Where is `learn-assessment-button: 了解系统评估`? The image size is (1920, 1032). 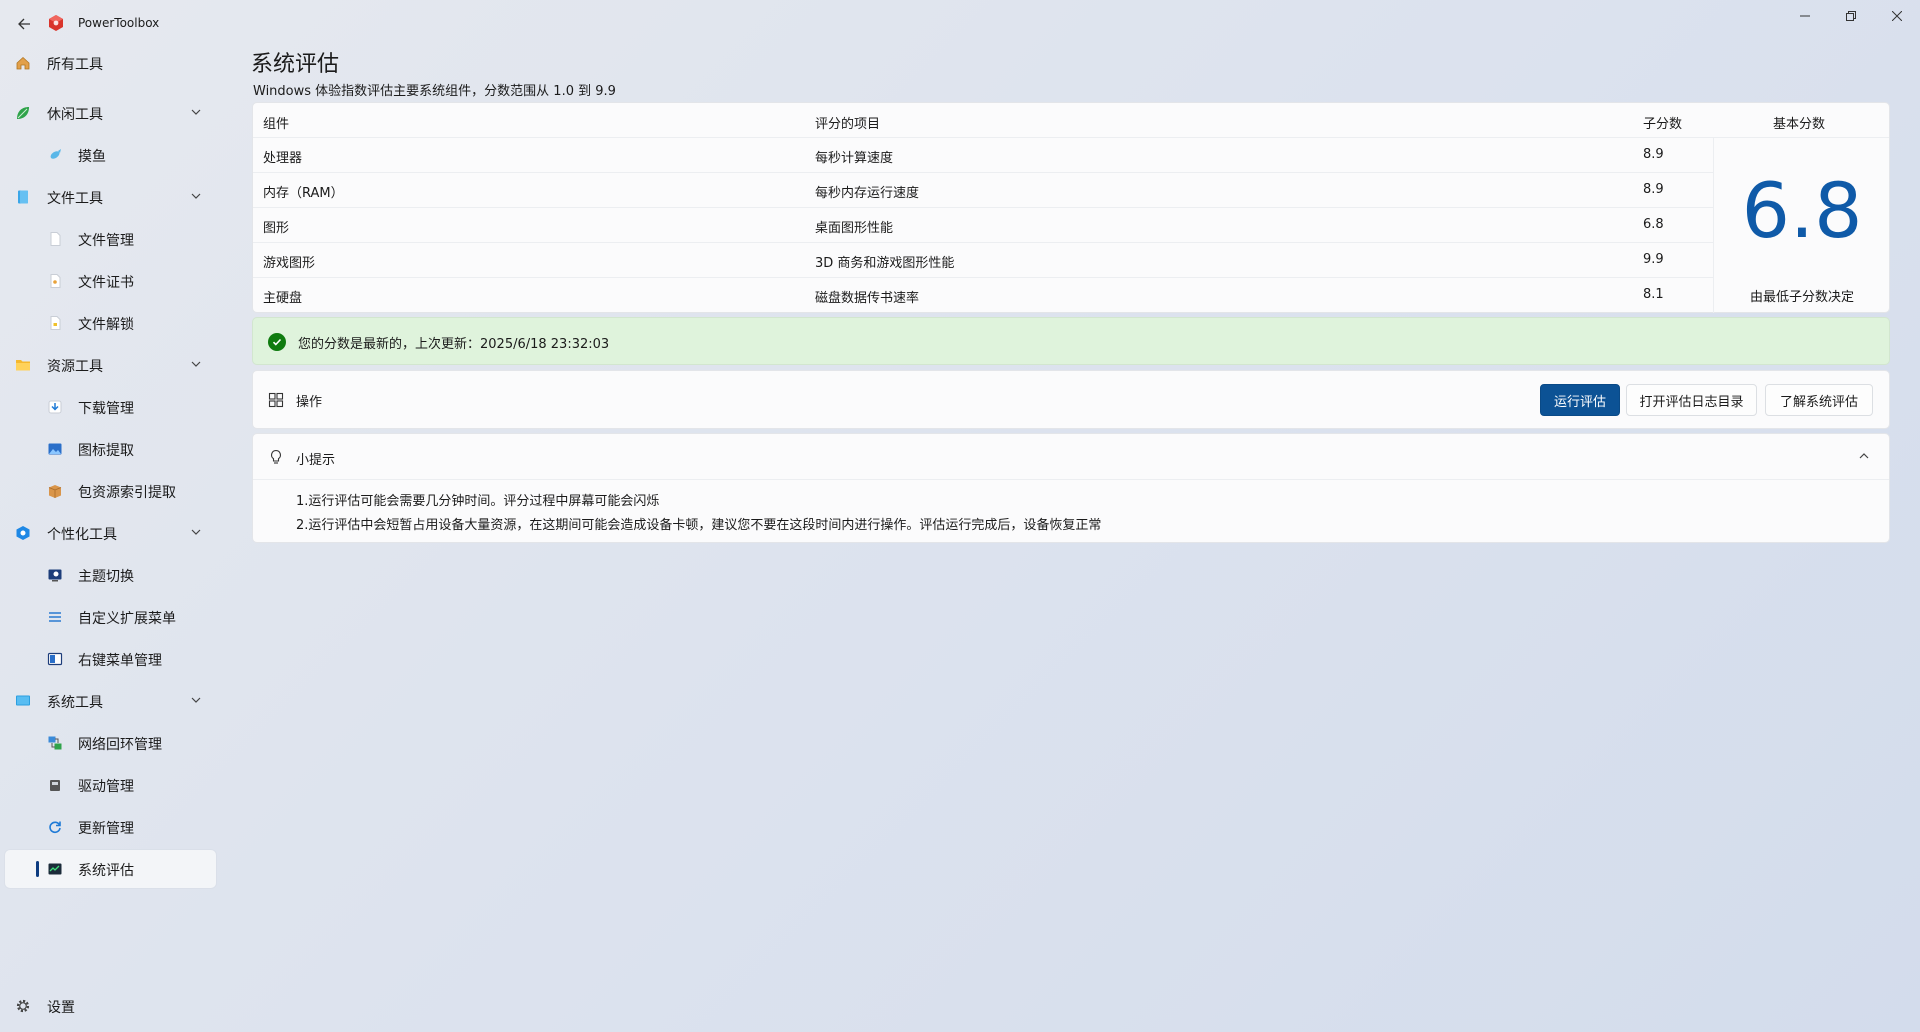
learn-assessment-button: 了解系统评估 is located at coordinates (1819, 400).